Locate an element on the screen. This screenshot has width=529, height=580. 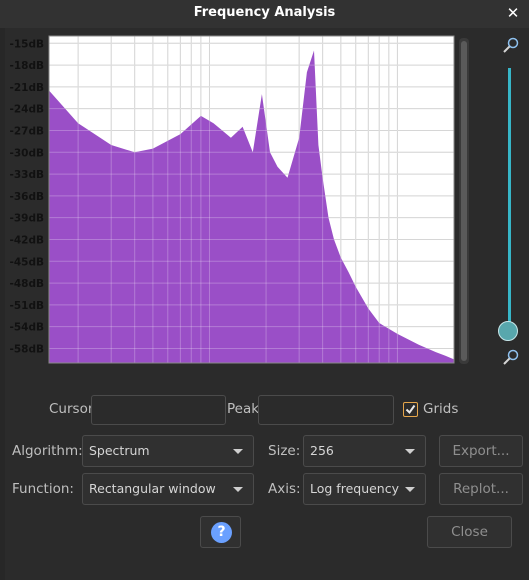
size-value: 256 is located at coordinates (322, 450).